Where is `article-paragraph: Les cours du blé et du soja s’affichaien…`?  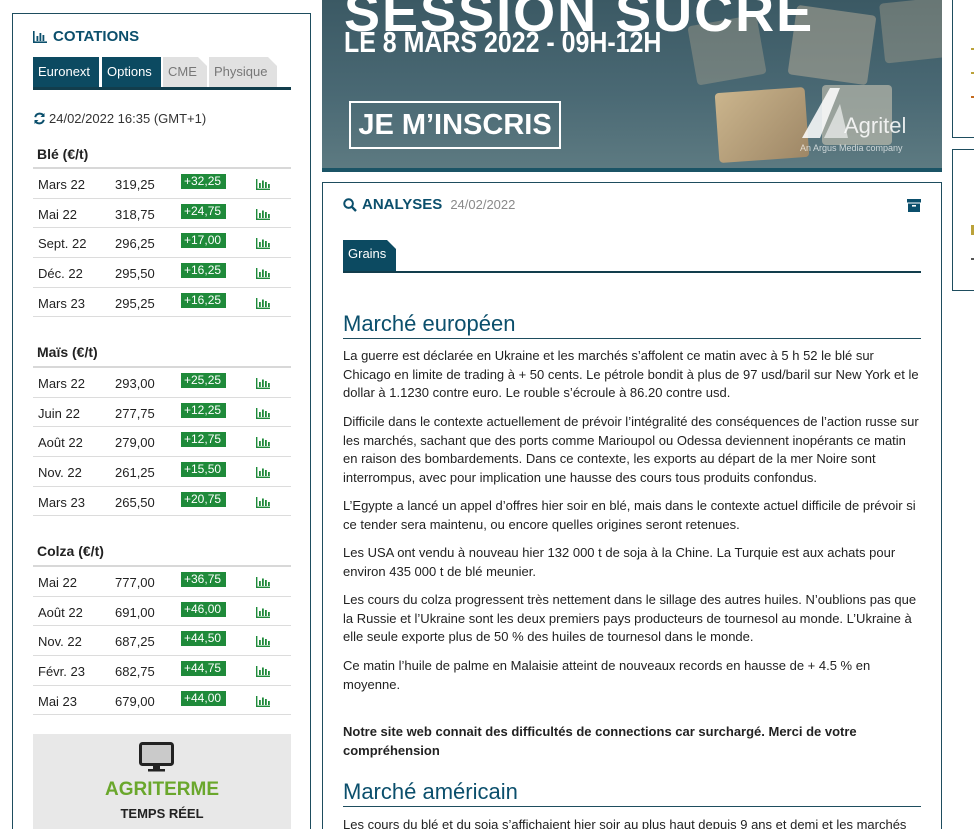
article-paragraph: Les cours du blé et du soja s’affichaien… is located at coordinates (625, 823).